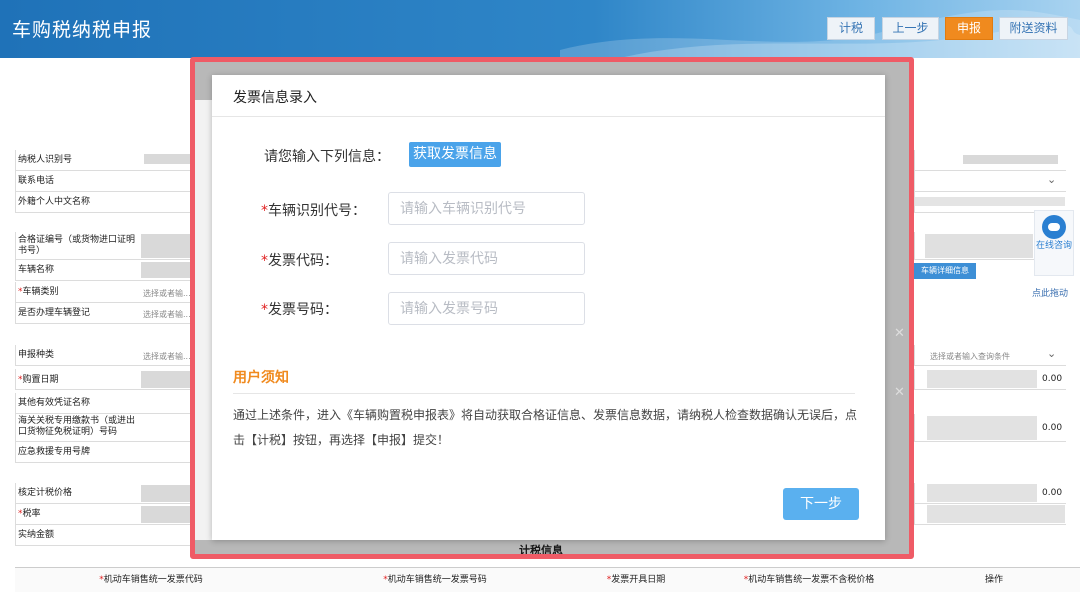 The width and height of the screenshot is (1080, 592). Describe the element at coordinates (970, 356) in the screenshot. I see `query-select: 选择或者输入查询条件` at that location.